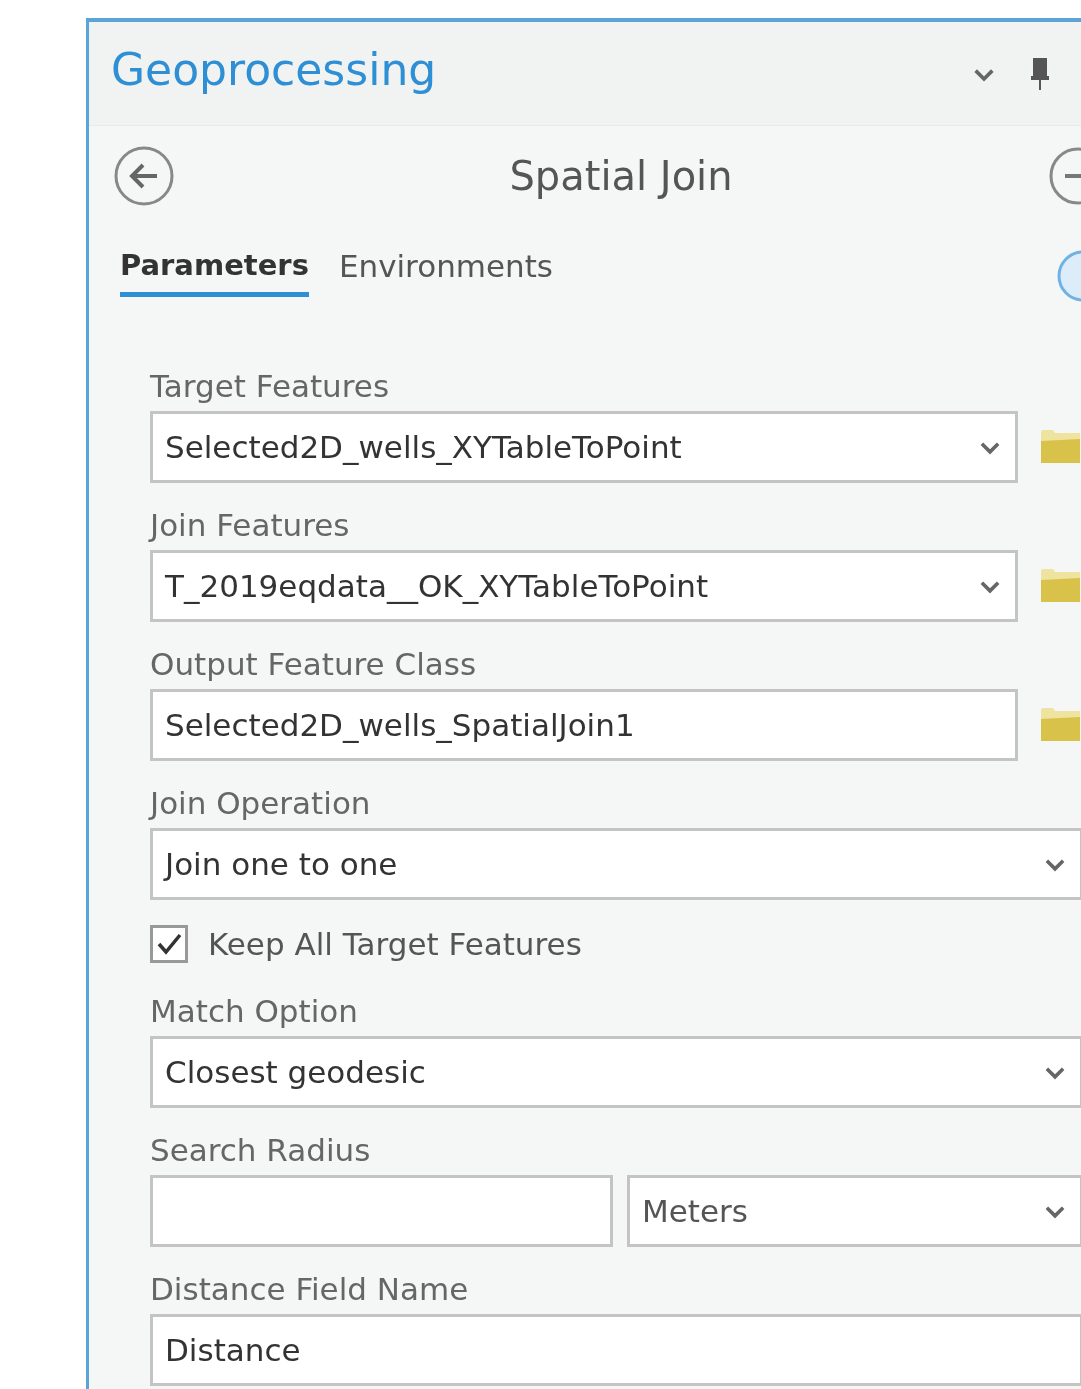 The width and height of the screenshot is (1081, 1389). I want to click on input-field: Distance, so click(615, 1350).